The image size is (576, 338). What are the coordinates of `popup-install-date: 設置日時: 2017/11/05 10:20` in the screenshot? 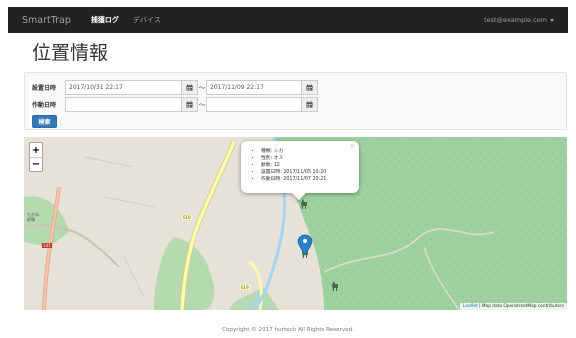 It's located at (307, 172).